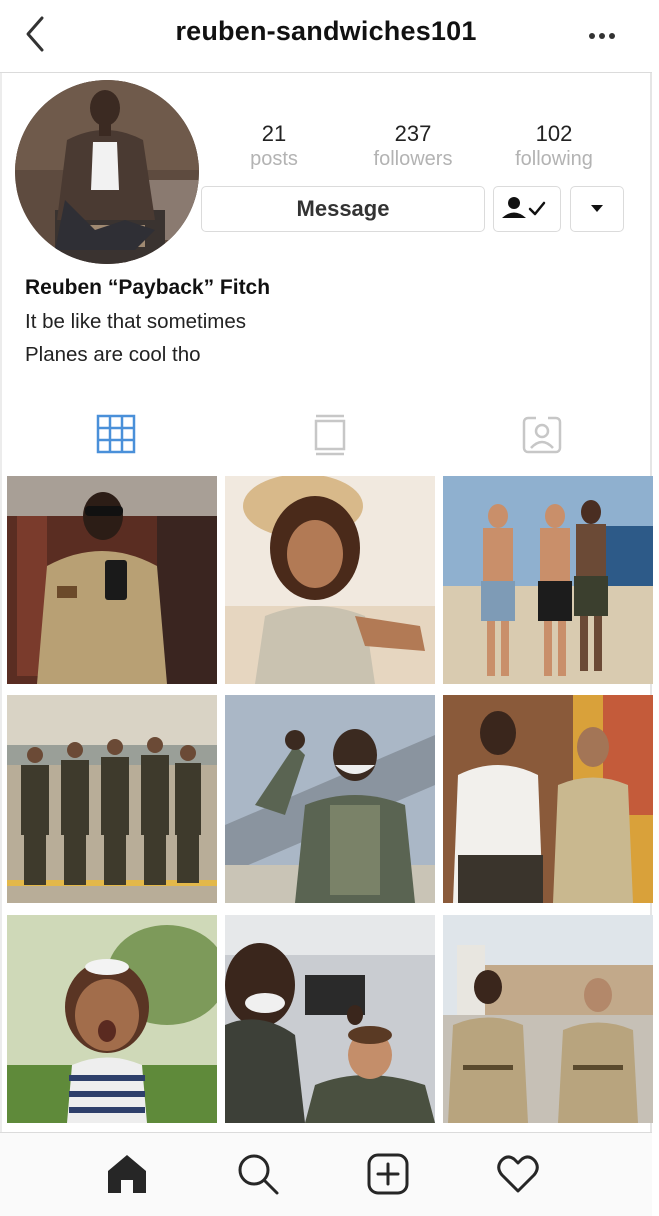 Image resolution: width=659 pixels, height=1216 pixels. I want to click on nav-search, so click(258, 1174).